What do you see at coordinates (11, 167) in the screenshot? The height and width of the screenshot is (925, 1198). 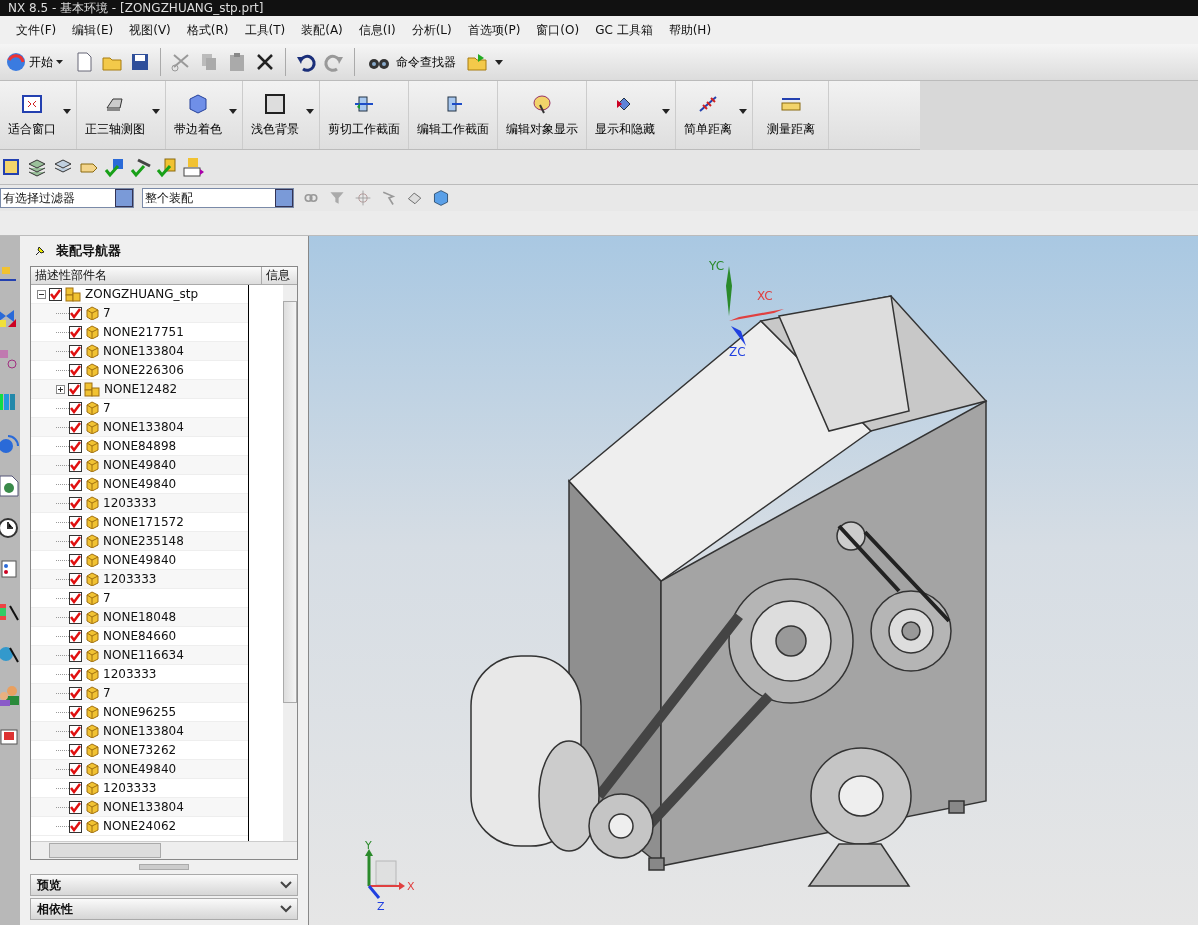 I see `frame-square-icon` at bounding box center [11, 167].